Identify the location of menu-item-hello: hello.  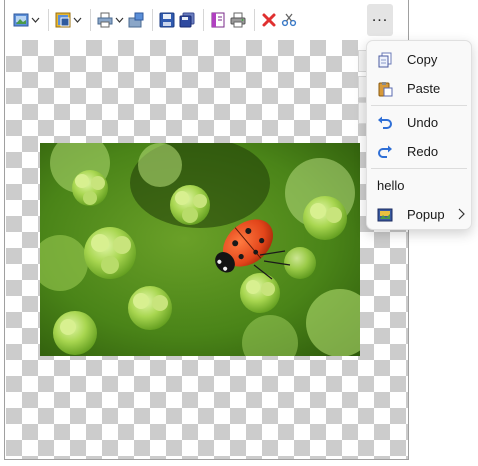
(419, 185).